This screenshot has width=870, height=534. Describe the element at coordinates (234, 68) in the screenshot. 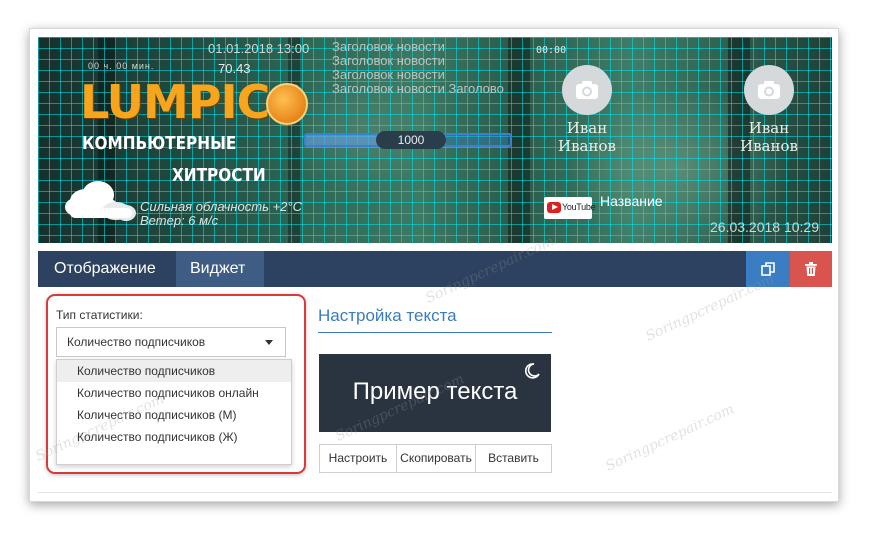

I see `banner-number: 70.43` at that location.